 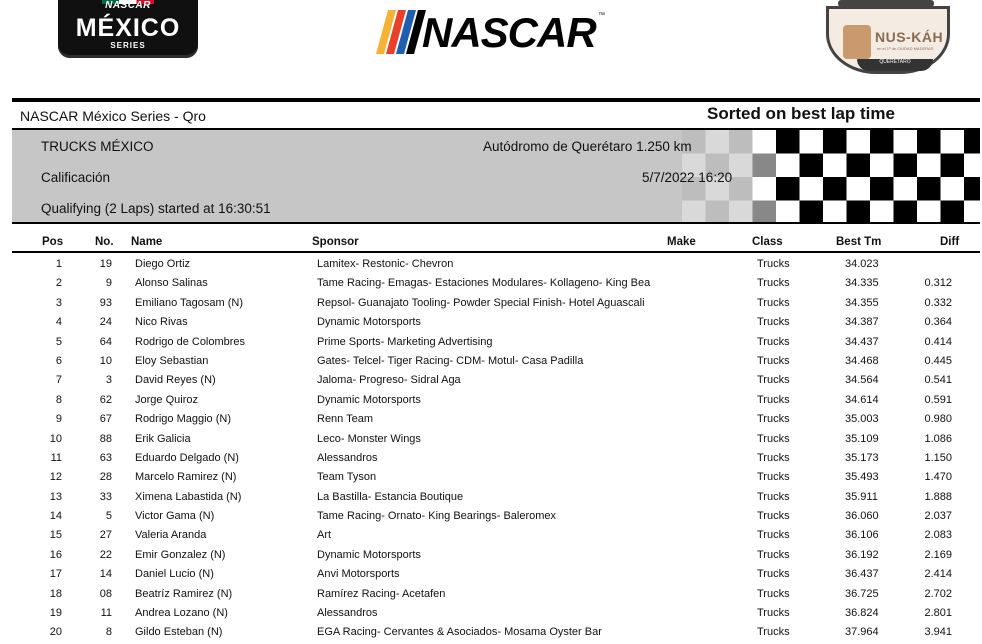 I want to click on cell-sponsor: Jaloma- Progreso- Sidral Aga, so click(x=389, y=380).